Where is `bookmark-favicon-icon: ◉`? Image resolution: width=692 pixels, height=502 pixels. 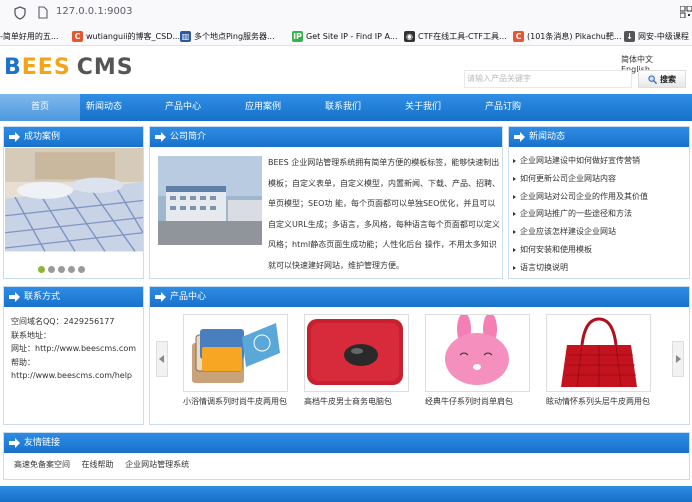 bookmark-favicon-icon: ◉ is located at coordinates (409, 36).